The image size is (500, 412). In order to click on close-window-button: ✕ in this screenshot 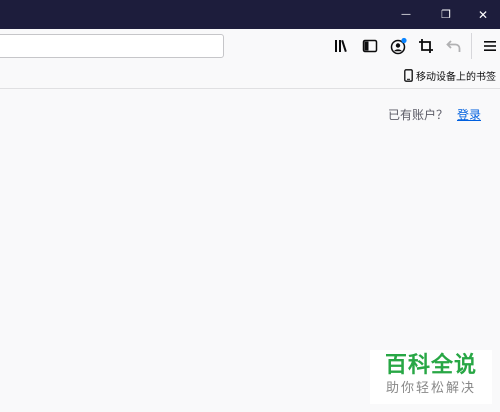, I will do `click(483, 14)`.